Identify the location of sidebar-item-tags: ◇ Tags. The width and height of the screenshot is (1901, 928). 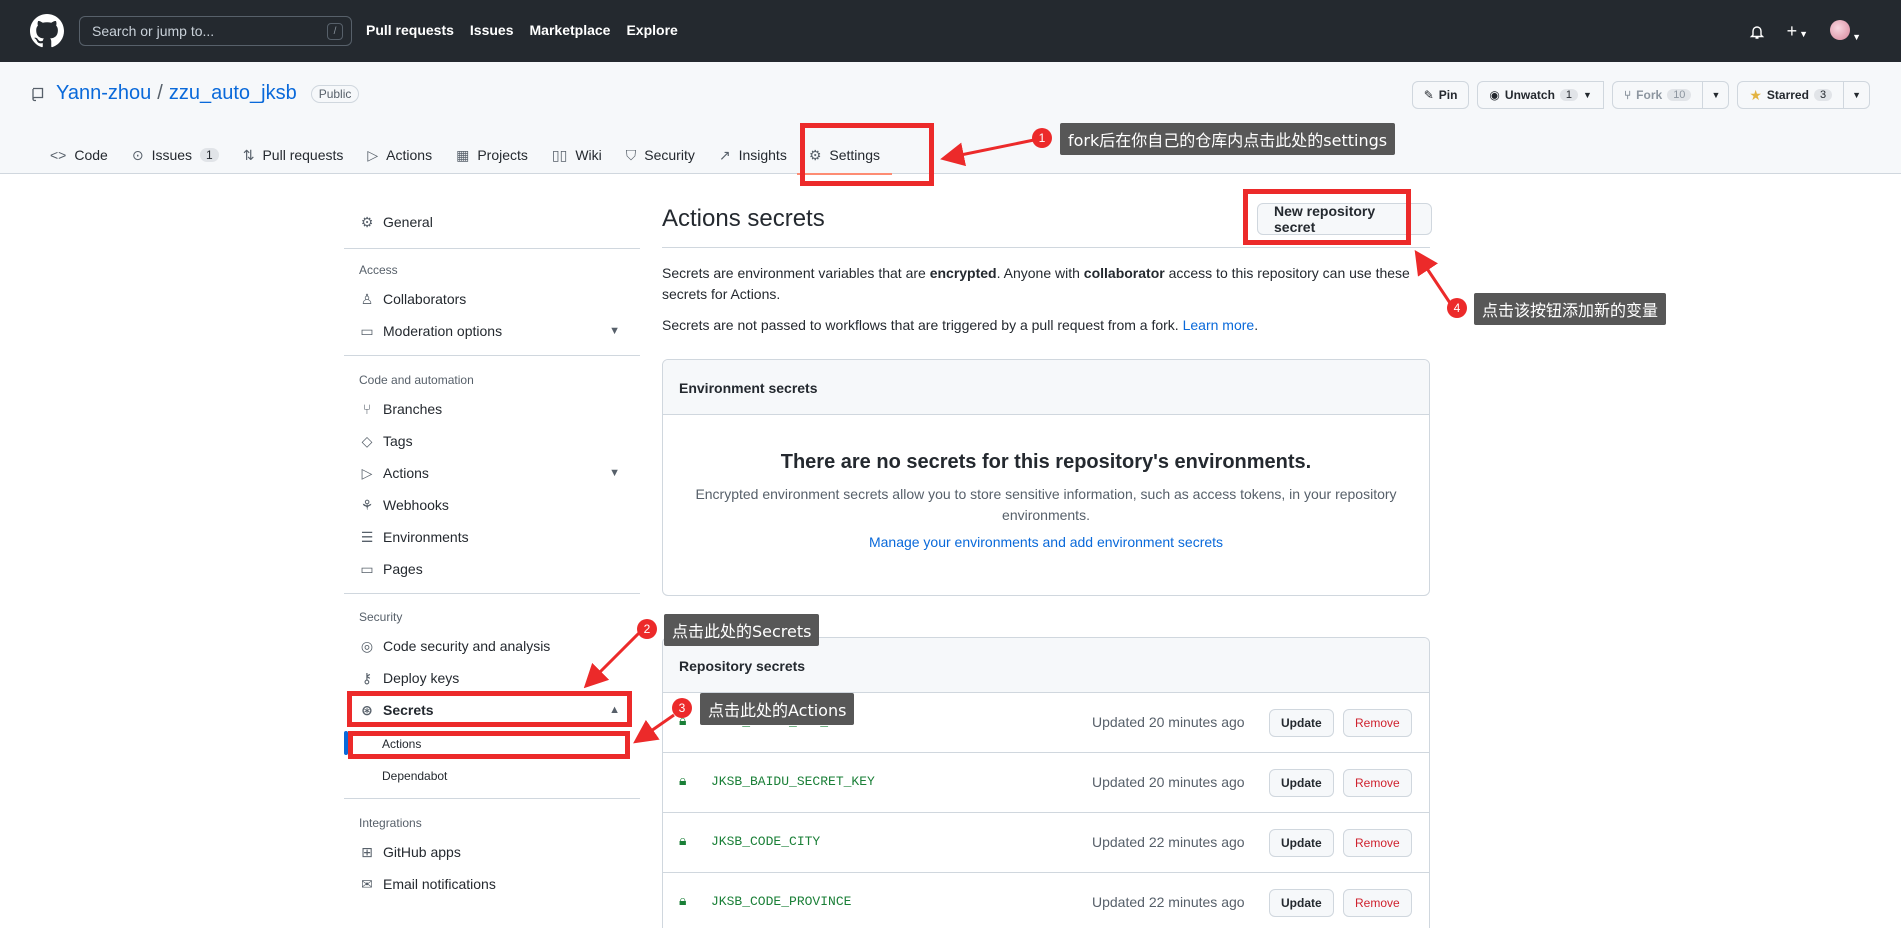
(492, 441).